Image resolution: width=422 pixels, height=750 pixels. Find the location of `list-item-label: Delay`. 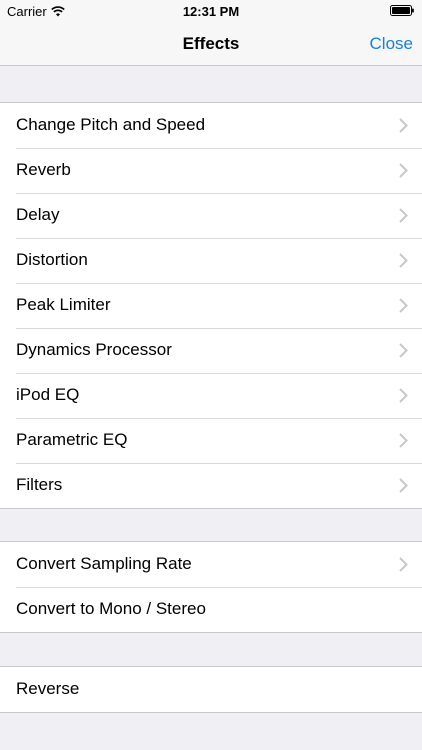

list-item-label: Delay is located at coordinates (38, 214).